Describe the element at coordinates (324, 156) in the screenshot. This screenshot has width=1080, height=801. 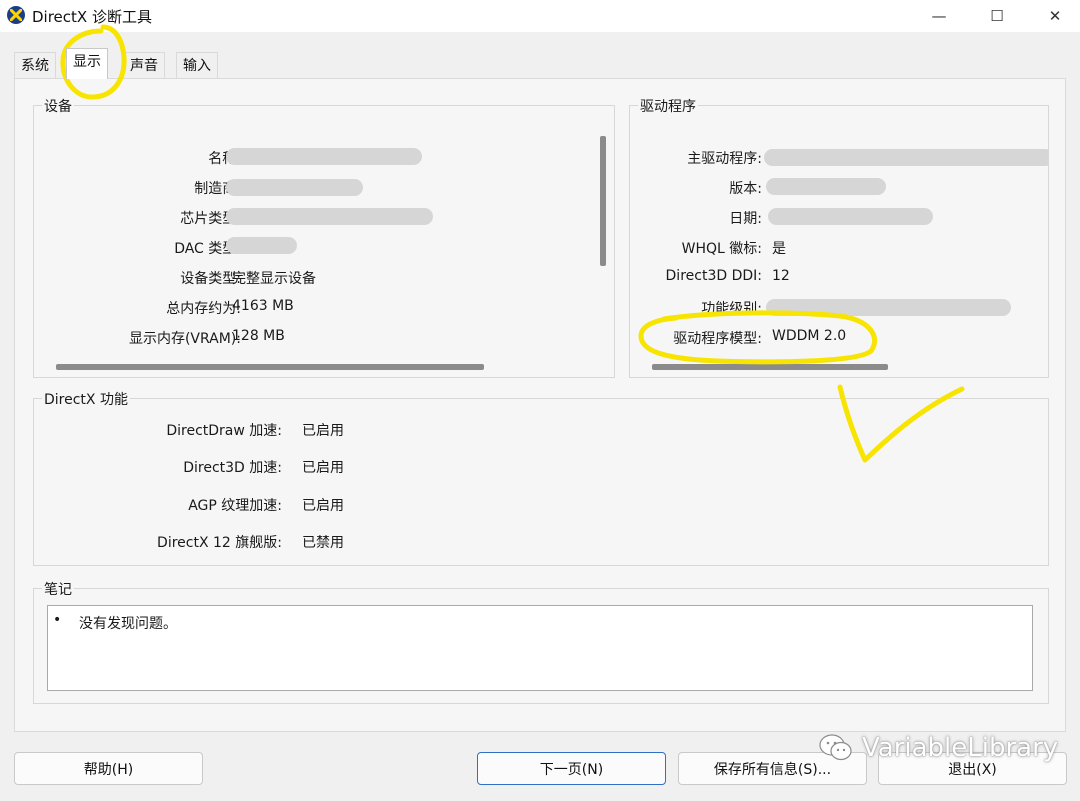
I see `device-name-value` at that location.